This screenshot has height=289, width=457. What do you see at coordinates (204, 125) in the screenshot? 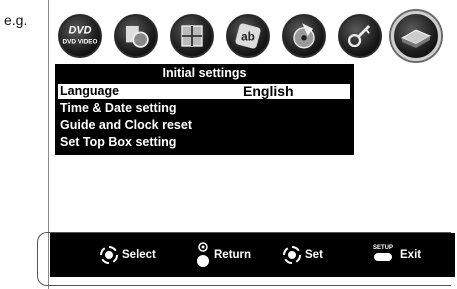
I see `menu-item-guide-clock-reset: Guide and Clock reset` at bounding box center [204, 125].